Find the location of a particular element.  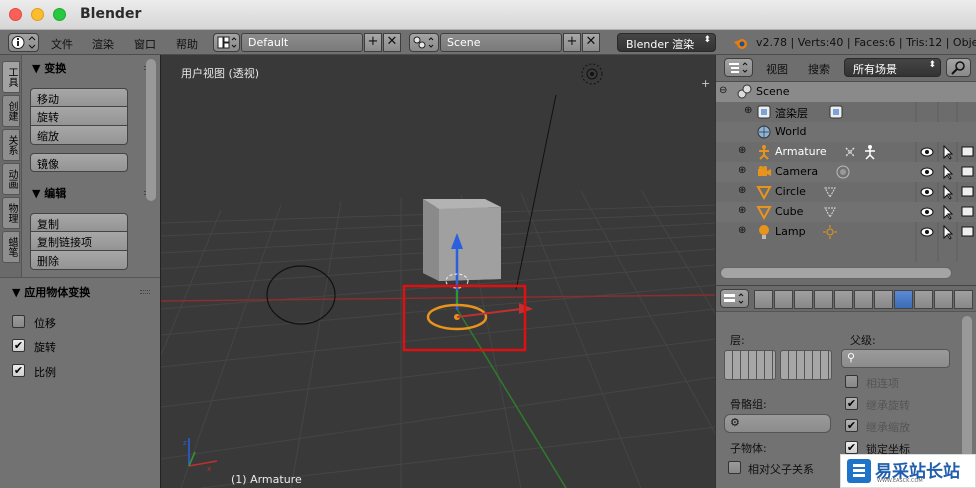

bone-group-field: ⚙ is located at coordinates (777, 423).